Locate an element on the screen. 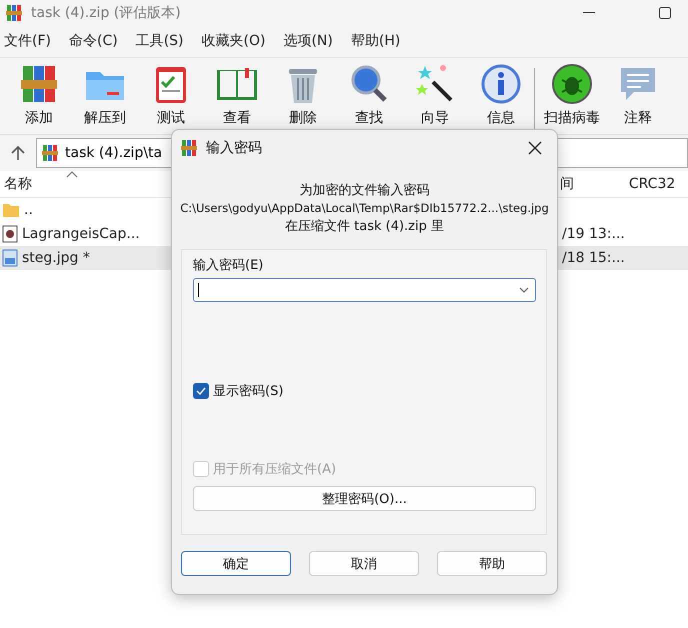 This screenshot has height=628, width=688. file-name: .. is located at coordinates (28, 210).